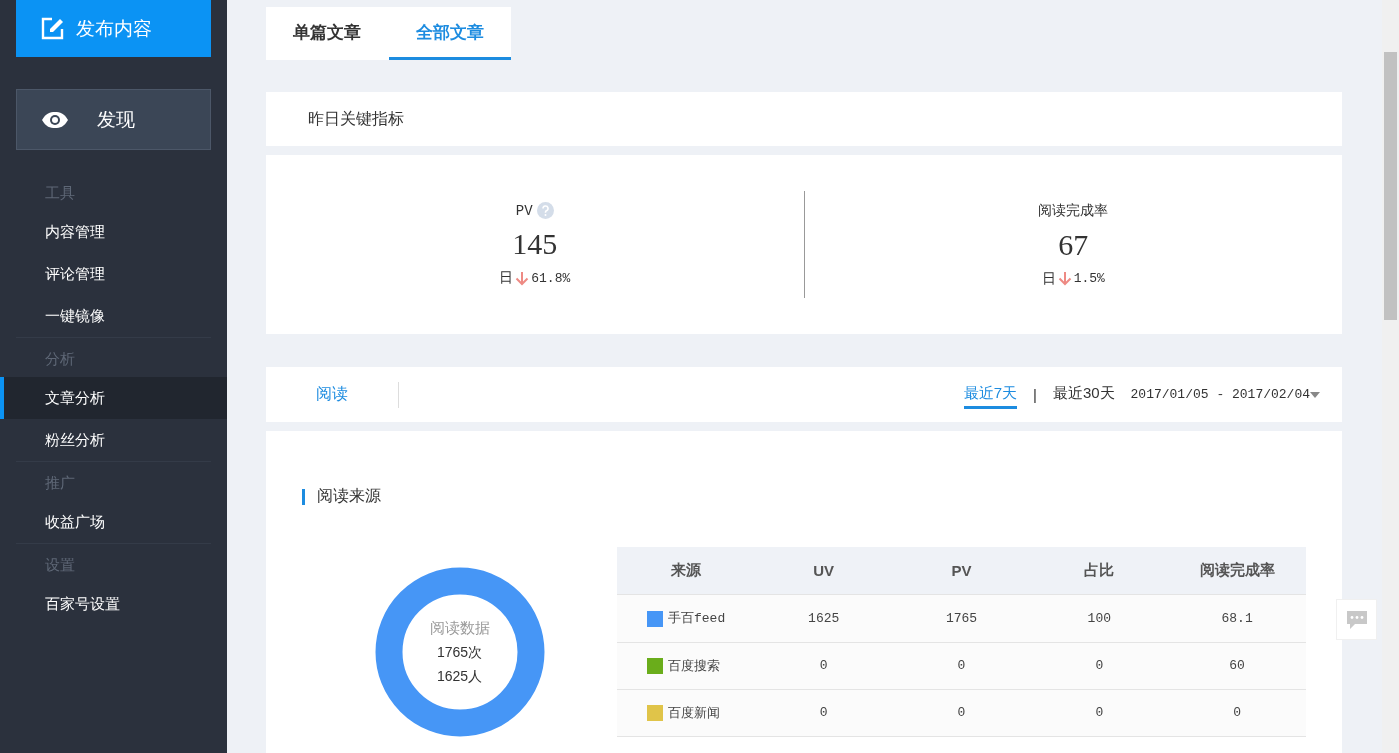 This screenshot has height=753, width=1399. Describe the element at coordinates (332, 394) in the screenshot. I see `metric-tab: 阅读` at that location.